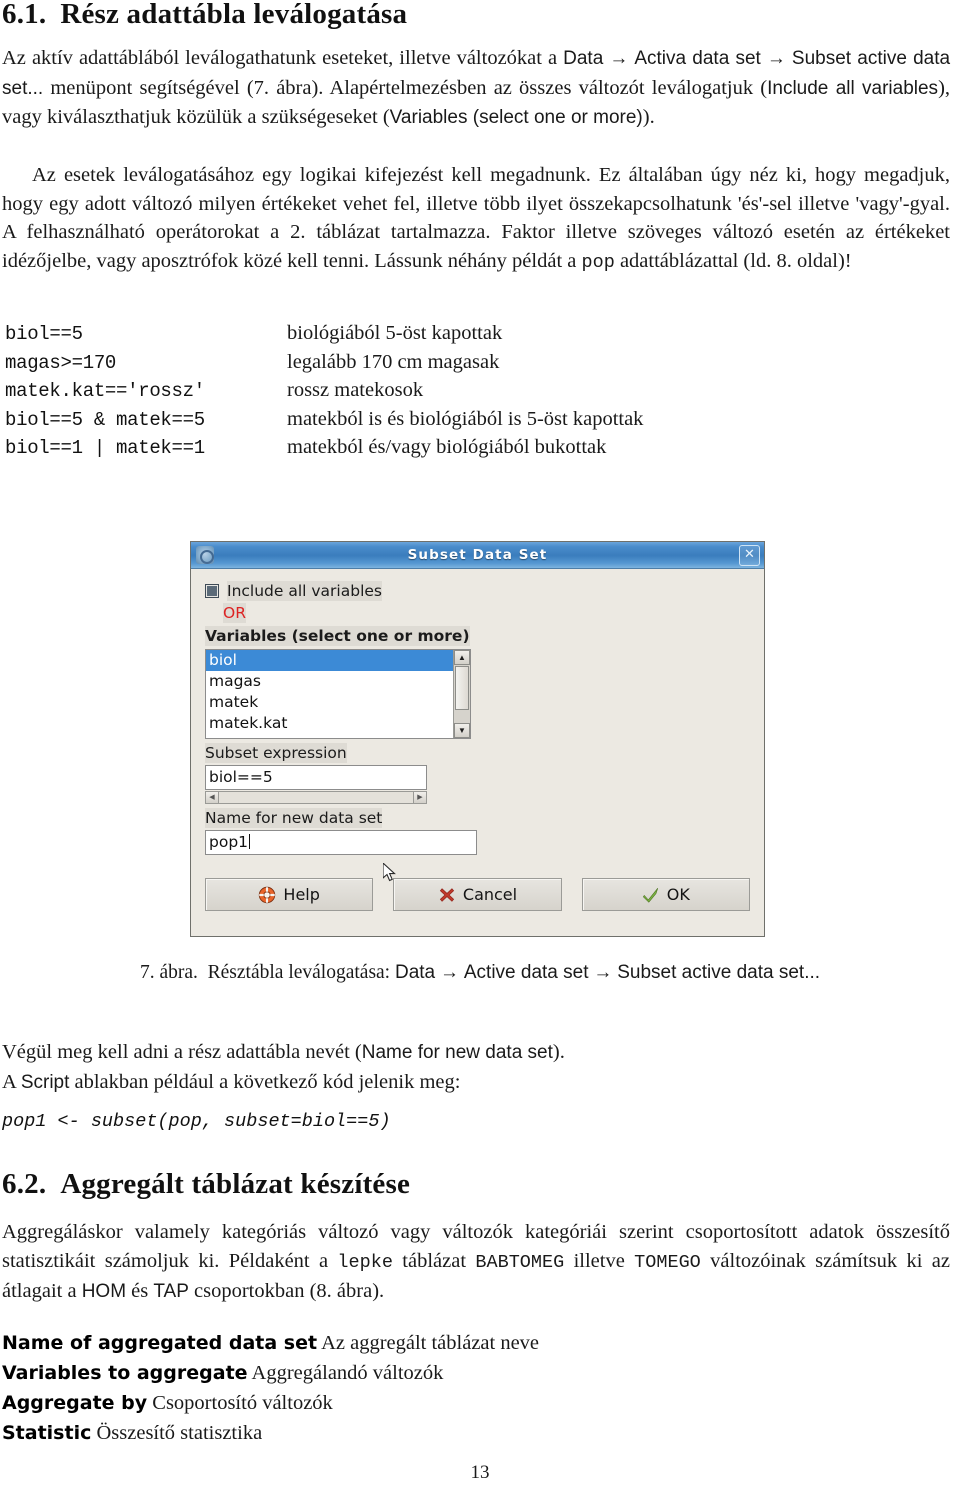 This screenshot has height=1505, width=960. Describe the element at coordinates (599, 1260) in the screenshot. I see `aggregation-part3: illetve` at that location.